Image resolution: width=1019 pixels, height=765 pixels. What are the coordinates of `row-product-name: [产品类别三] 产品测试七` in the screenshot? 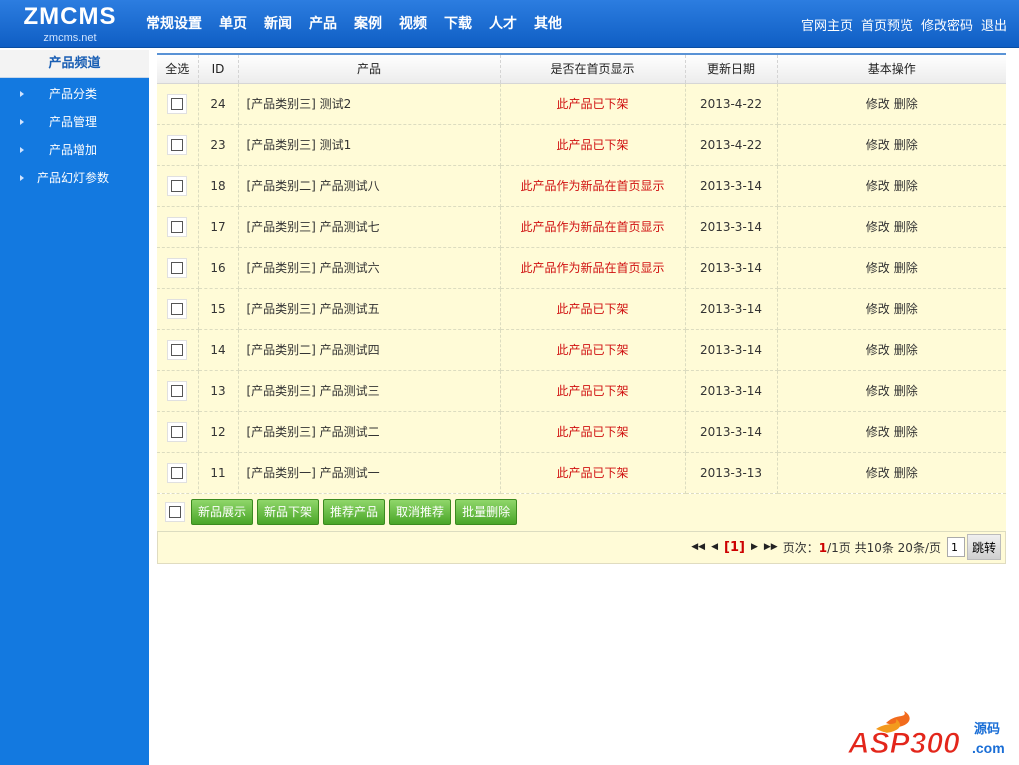 It's located at (369, 227).